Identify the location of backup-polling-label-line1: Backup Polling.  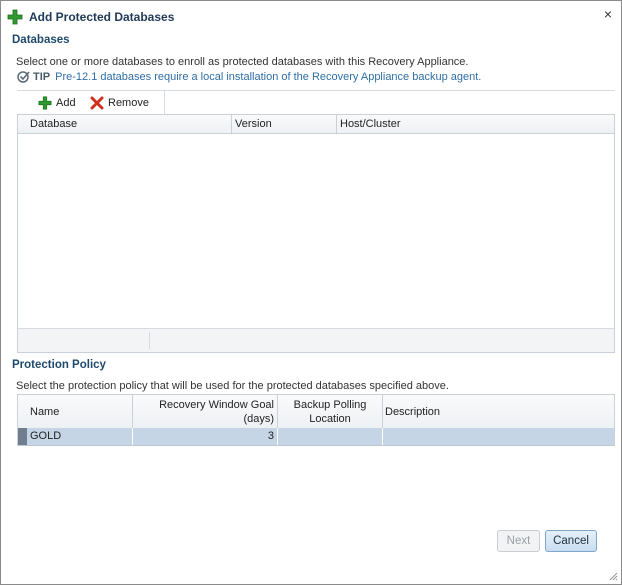
(330, 404).